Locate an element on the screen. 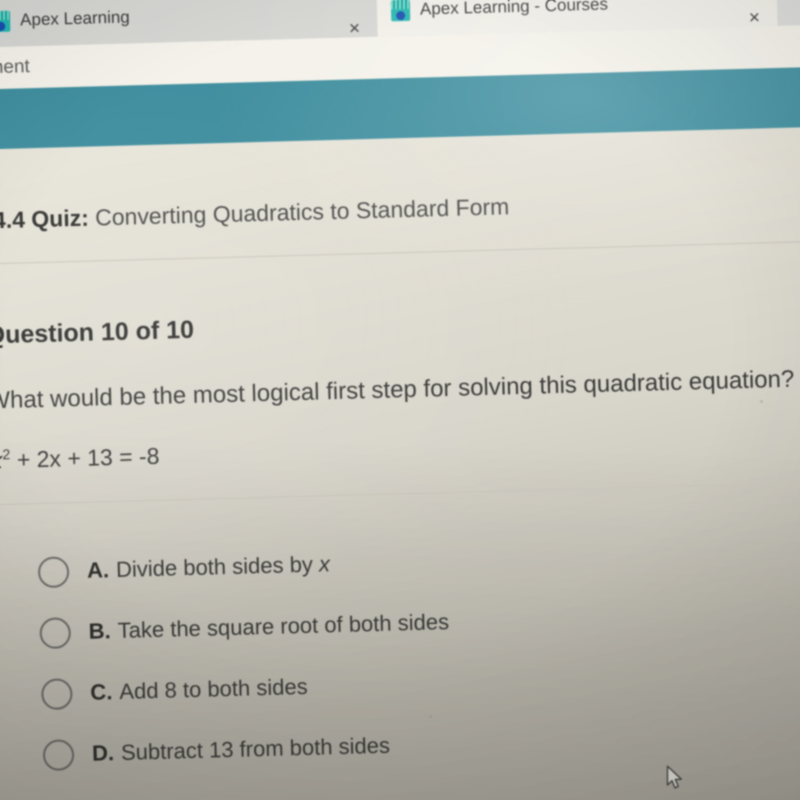 This screenshot has height=800, width=800. answer-letter-c: C. is located at coordinates (101, 692).